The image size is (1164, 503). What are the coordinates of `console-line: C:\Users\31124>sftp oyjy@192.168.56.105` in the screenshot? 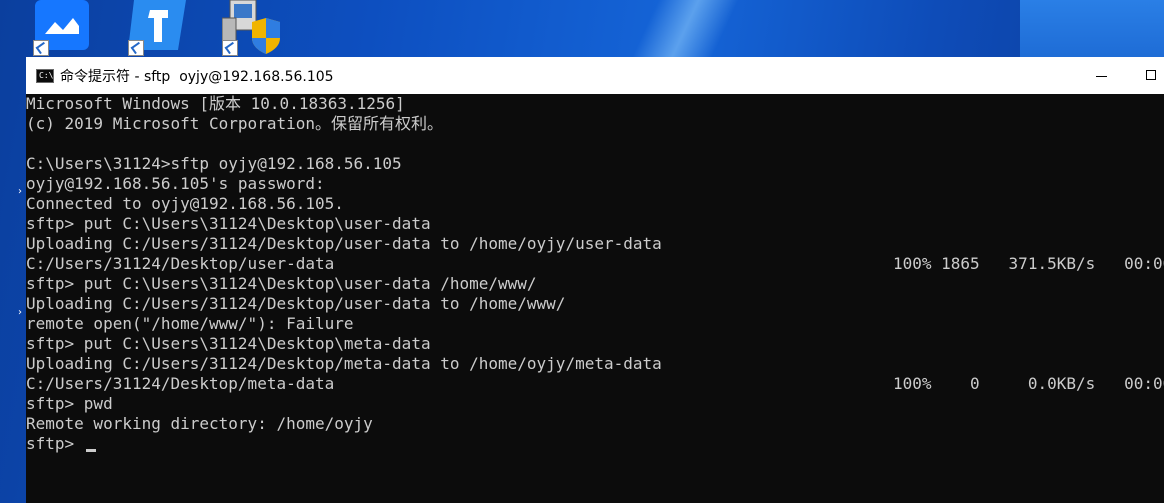 It's located at (214, 163).